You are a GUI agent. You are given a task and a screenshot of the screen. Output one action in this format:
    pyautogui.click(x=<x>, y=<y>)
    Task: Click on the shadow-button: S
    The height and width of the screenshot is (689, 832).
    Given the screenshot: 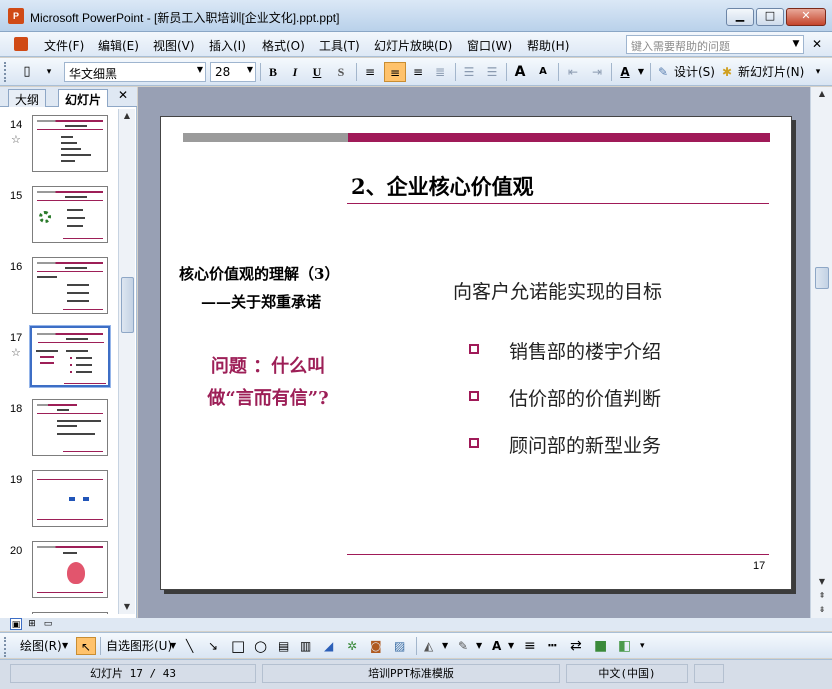 What is the action you would take?
    pyautogui.click(x=341, y=72)
    